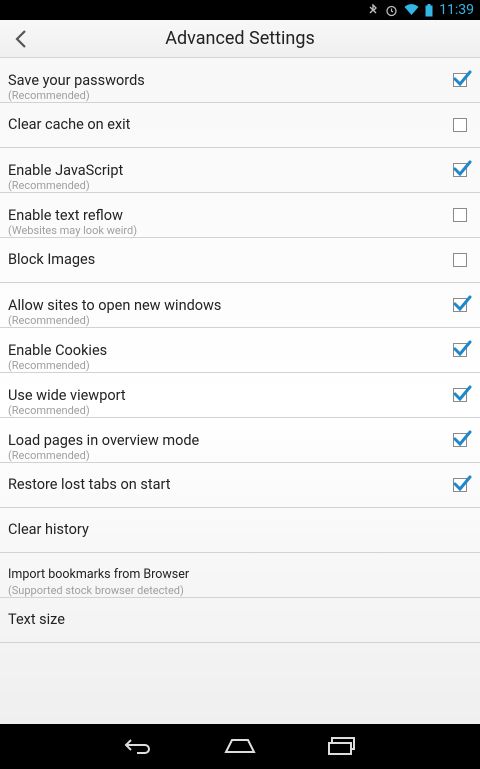  I want to click on setting-label: Enable text reflow, so click(65, 215).